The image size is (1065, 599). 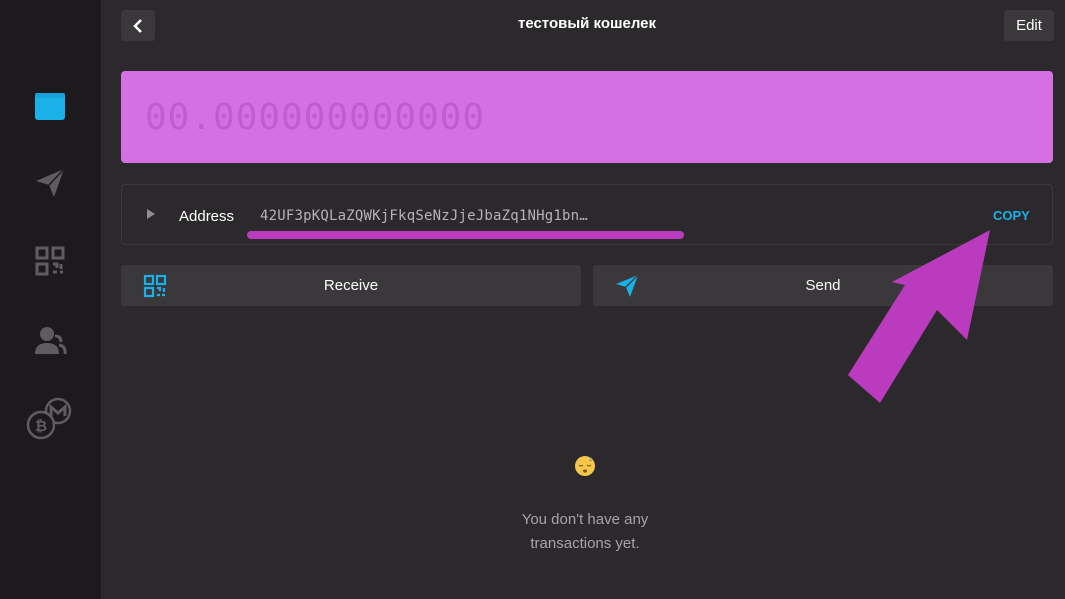 What do you see at coordinates (585, 466) in the screenshot?
I see `sleeping-face-icon: z` at bounding box center [585, 466].